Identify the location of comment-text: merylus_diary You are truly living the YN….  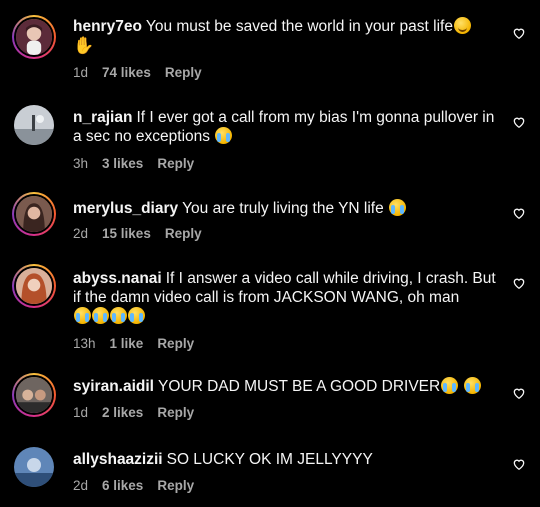
(285, 208).